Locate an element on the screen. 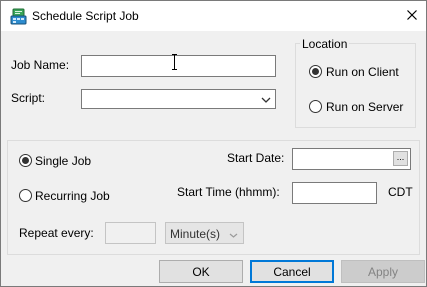  ok-button: OK is located at coordinates (201, 271).